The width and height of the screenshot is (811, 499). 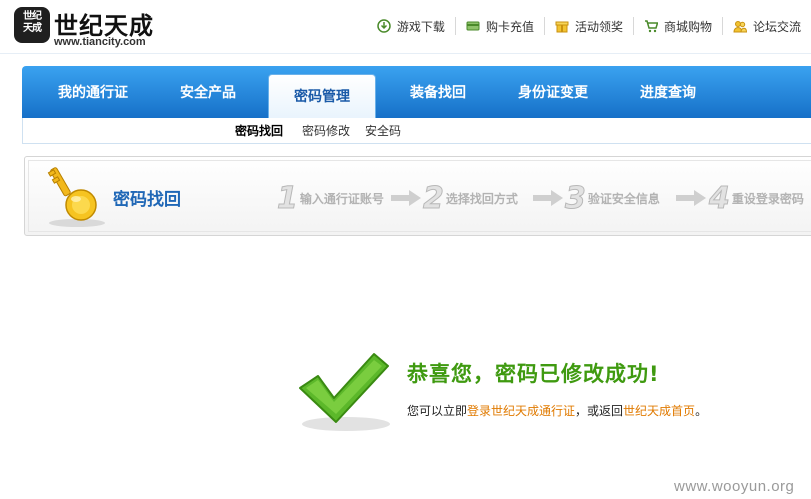 What do you see at coordinates (654, 374) in the screenshot?
I see `success-title-mark: !` at bounding box center [654, 374].